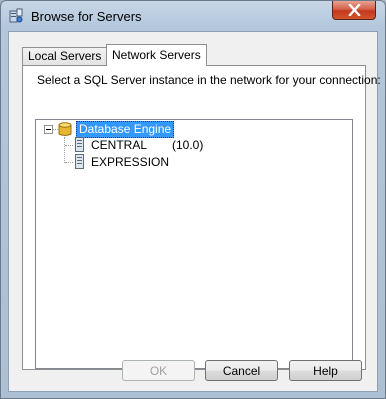 The image size is (386, 399). Describe the element at coordinates (86, 16) in the screenshot. I see `window-title: Browse for Servers` at that location.